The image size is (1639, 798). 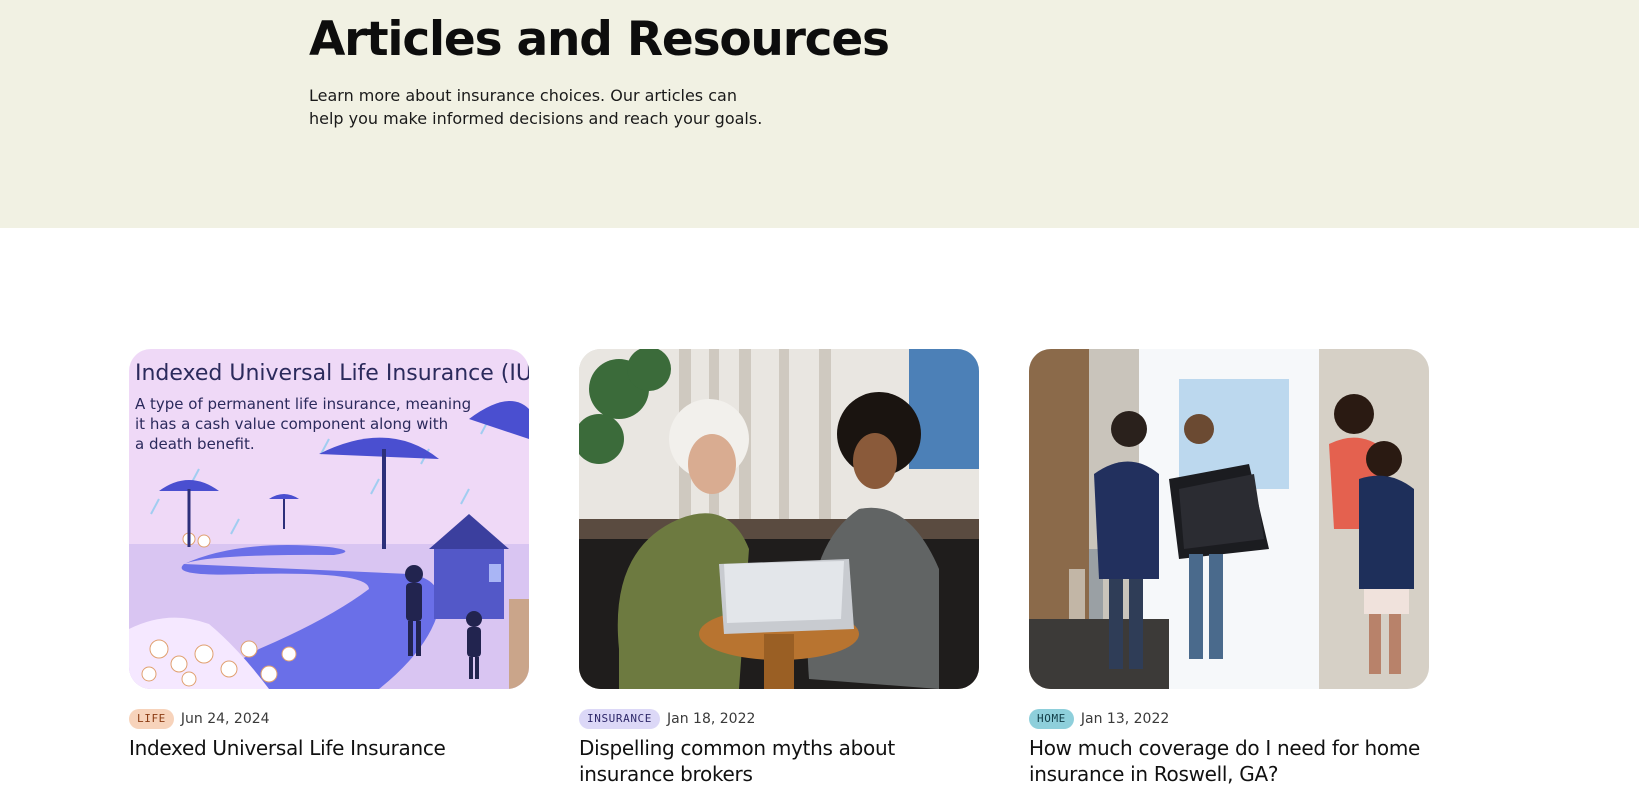 What do you see at coordinates (620, 718) in the screenshot?
I see `category-tag: INSURANCE` at bounding box center [620, 718].